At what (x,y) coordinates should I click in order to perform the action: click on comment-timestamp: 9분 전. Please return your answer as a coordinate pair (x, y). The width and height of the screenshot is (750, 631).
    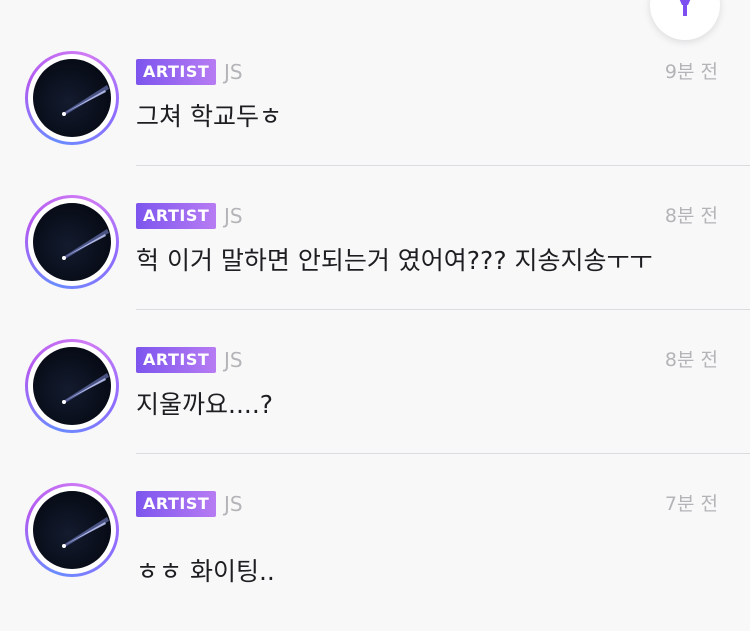
    Looking at the image, I should click on (691, 72).